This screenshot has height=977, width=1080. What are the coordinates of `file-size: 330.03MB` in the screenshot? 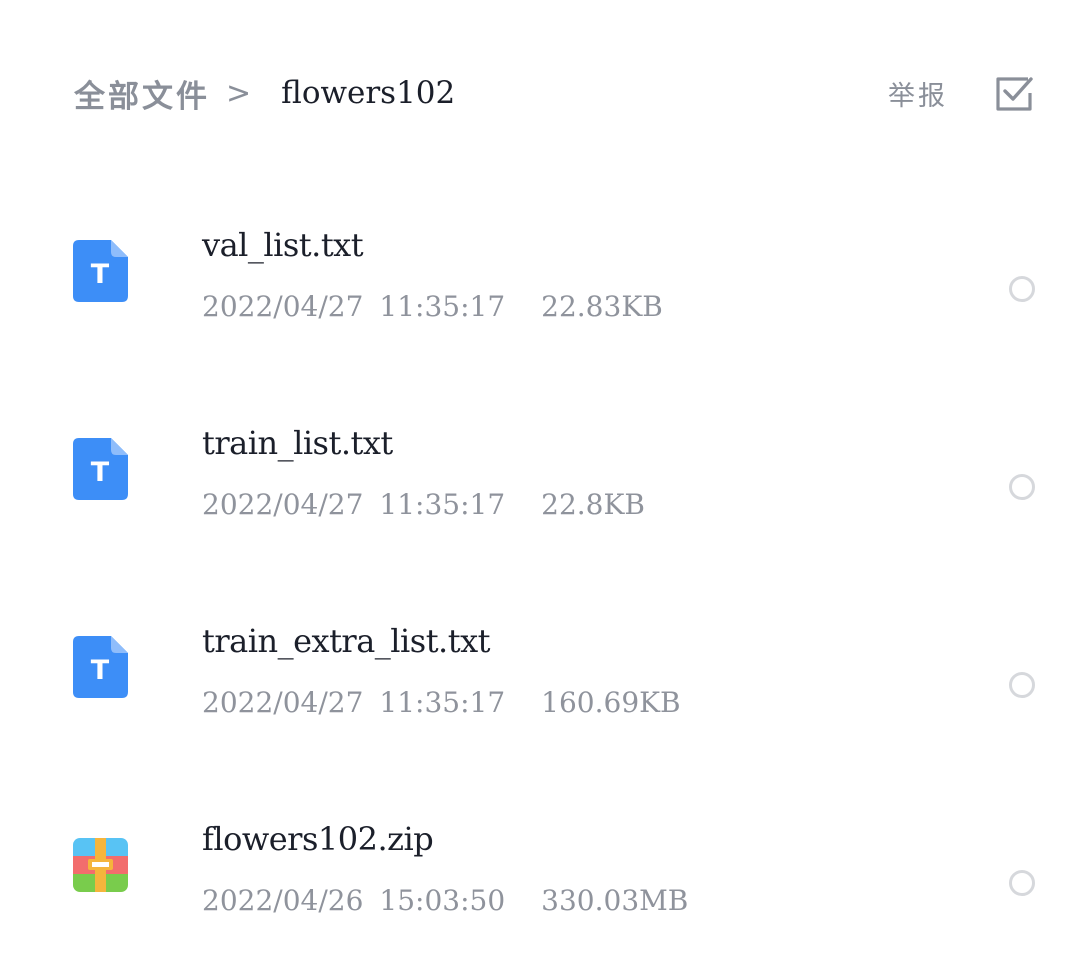 It's located at (615, 900).